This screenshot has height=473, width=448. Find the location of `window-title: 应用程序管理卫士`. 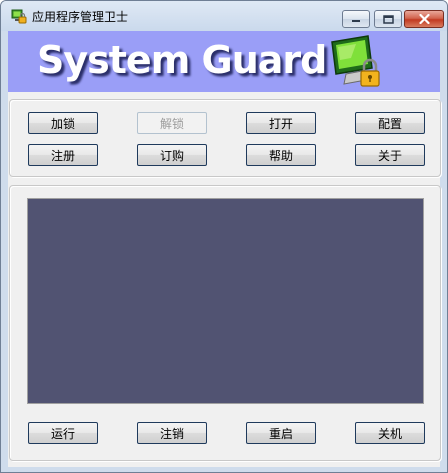

window-title: 应用程序管理卫士 is located at coordinates (80, 17).